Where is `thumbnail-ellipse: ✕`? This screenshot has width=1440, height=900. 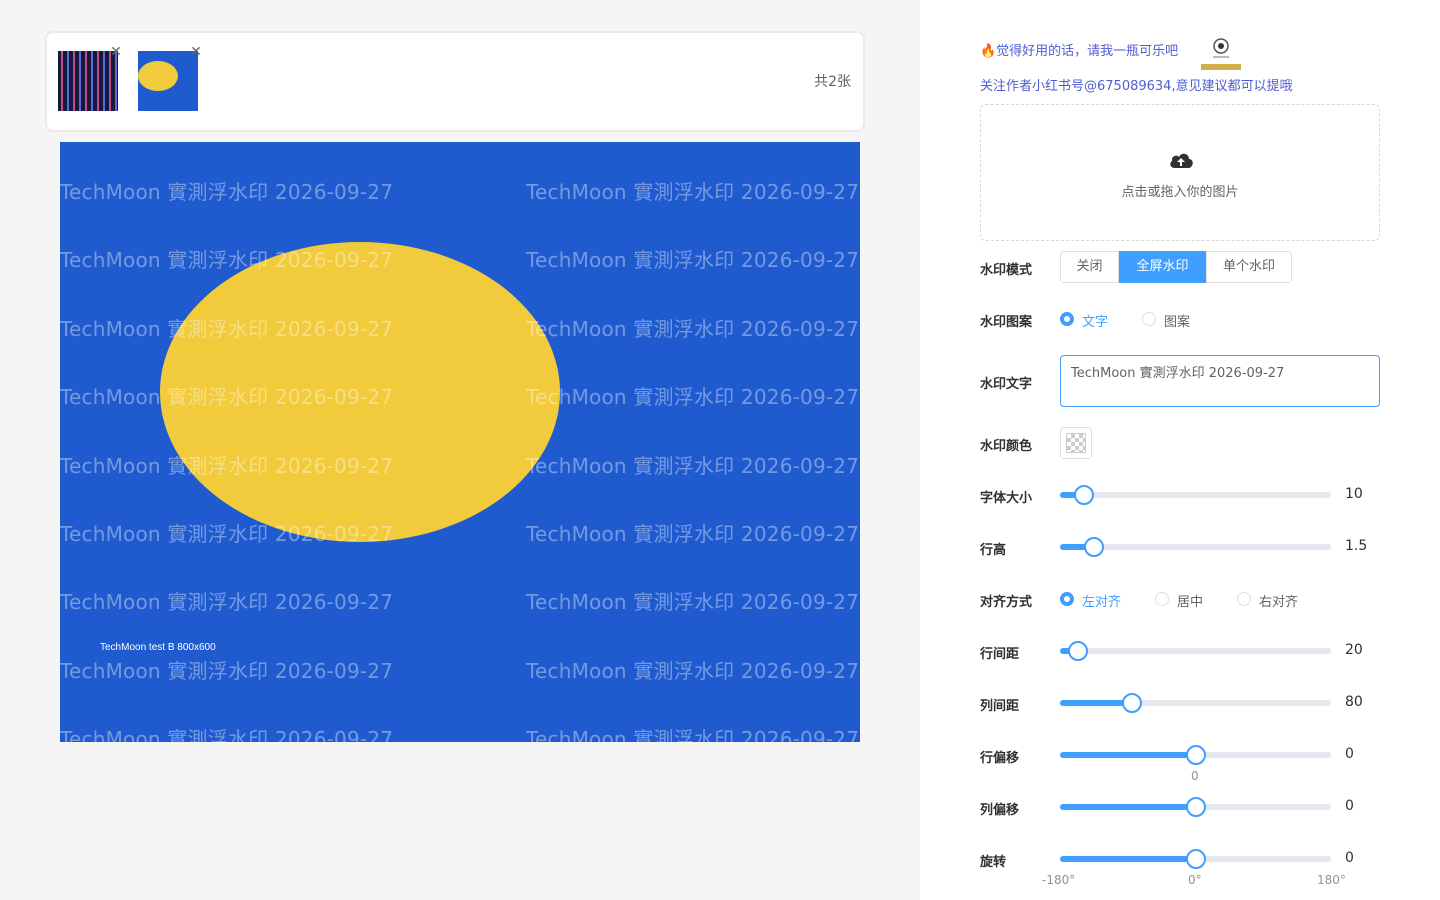
thumbnail-ellipse: ✕ is located at coordinates (170, 78).